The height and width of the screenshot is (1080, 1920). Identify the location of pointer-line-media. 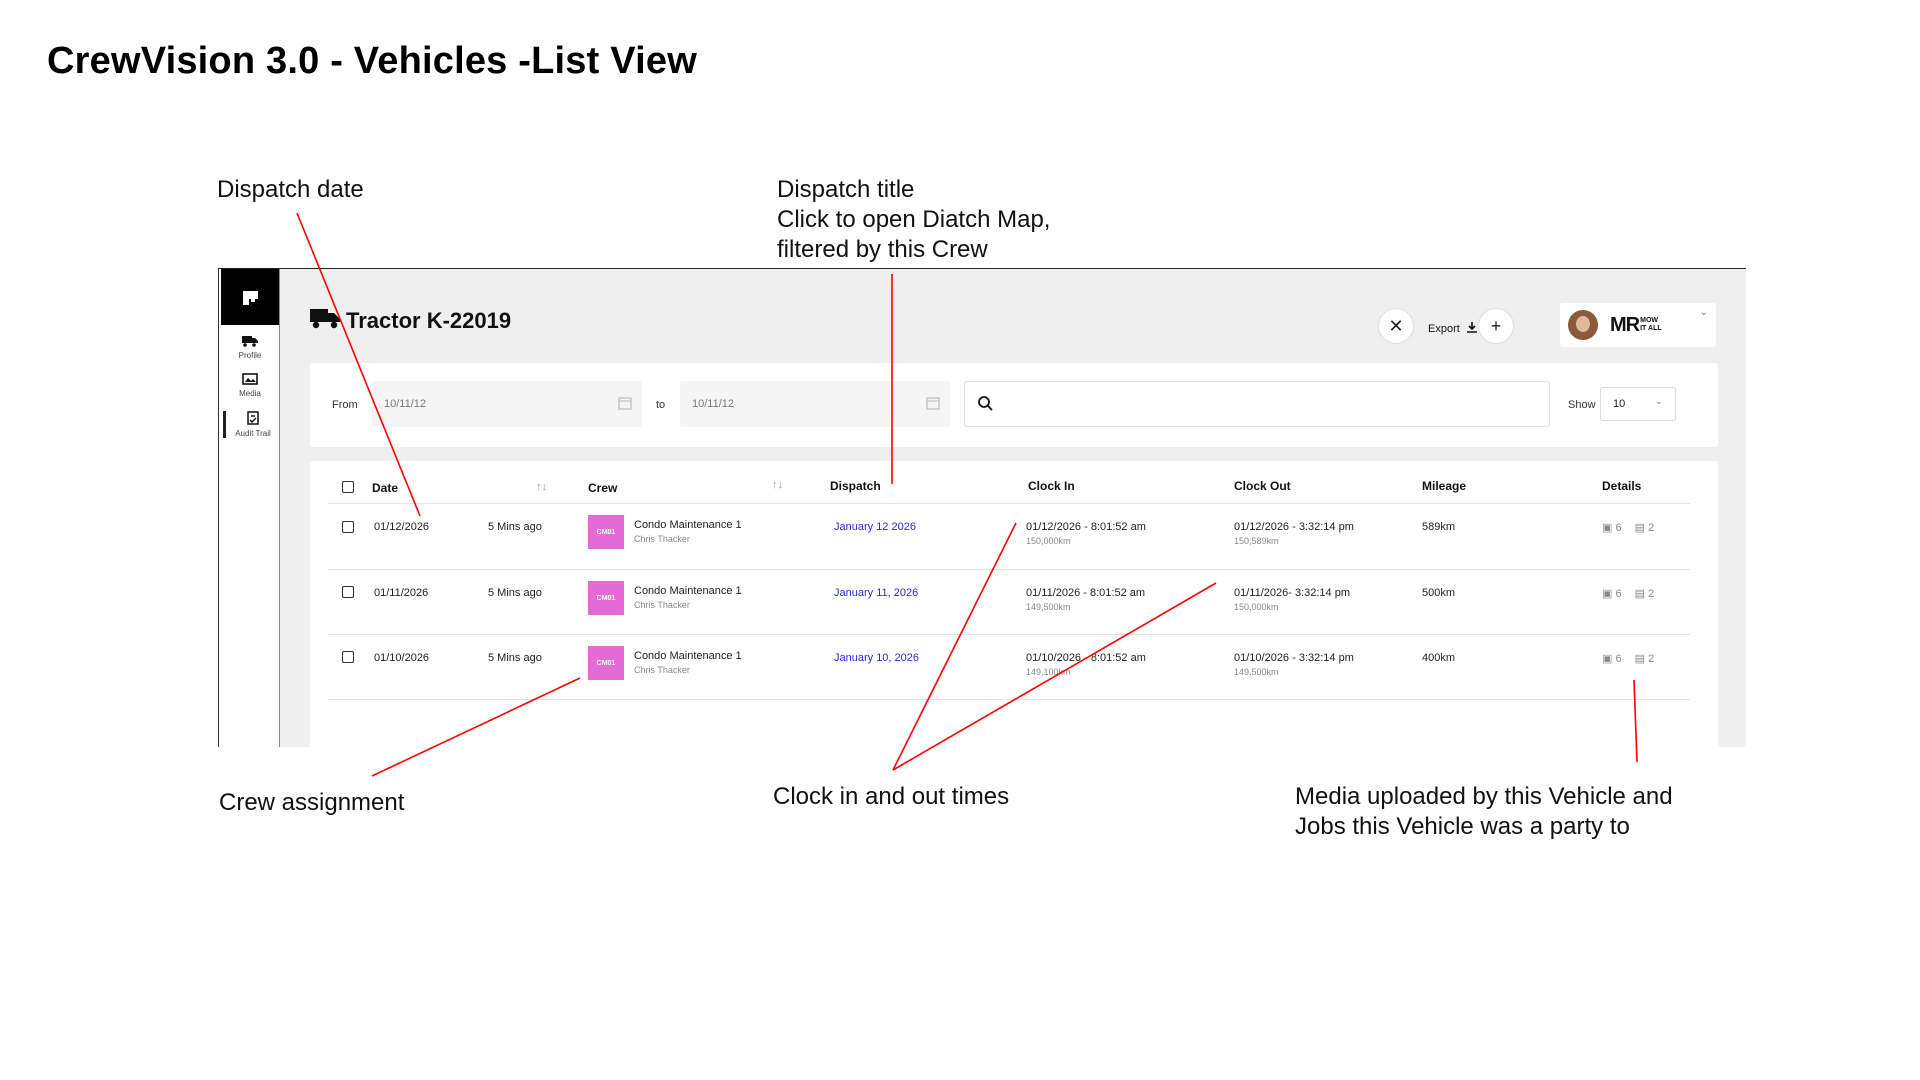
(1635, 721).